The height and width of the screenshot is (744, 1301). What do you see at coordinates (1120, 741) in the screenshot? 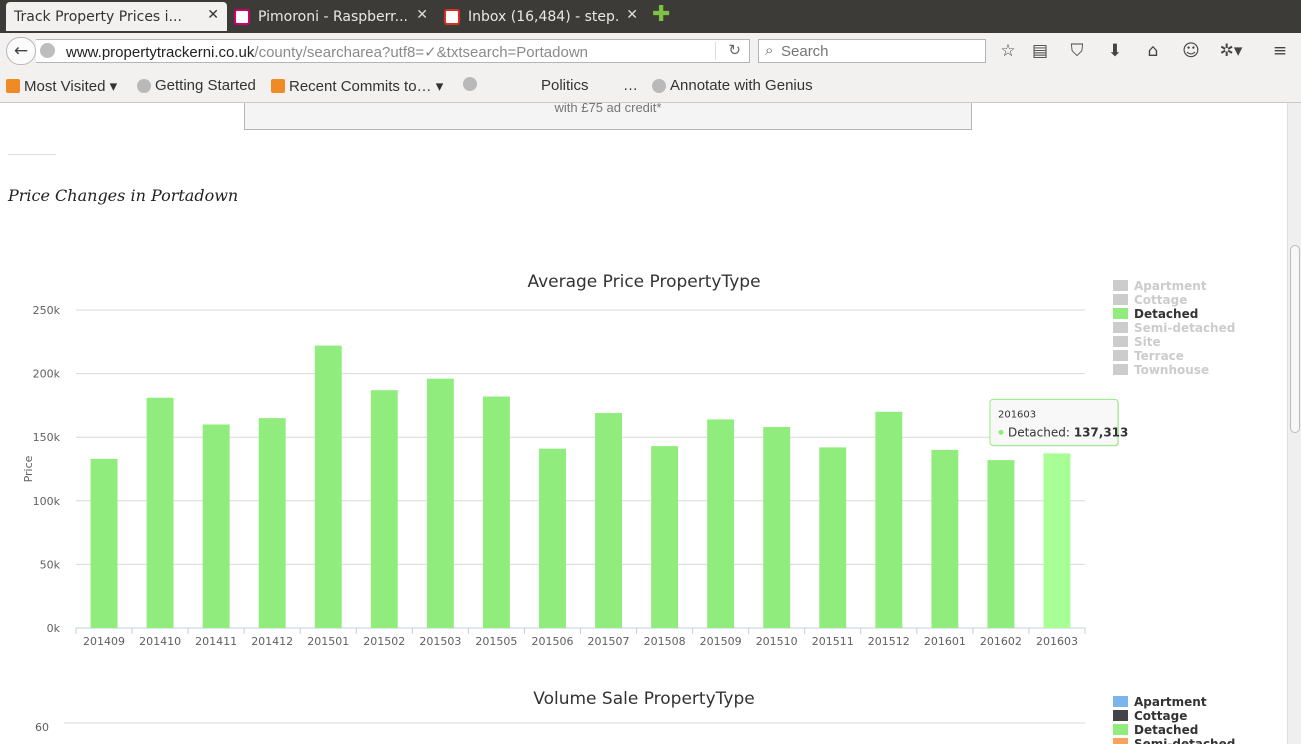
I see `legend-swatch-semi-detached` at bounding box center [1120, 741].